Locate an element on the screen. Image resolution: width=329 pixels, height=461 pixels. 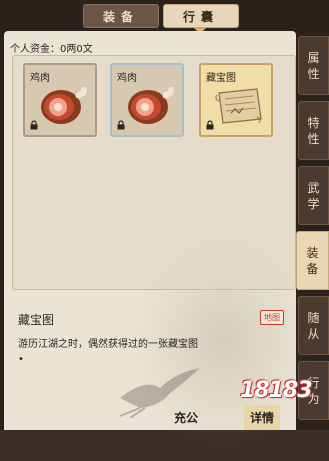
side-tab-equipment: 装备 is located at coordinates (312, 260).